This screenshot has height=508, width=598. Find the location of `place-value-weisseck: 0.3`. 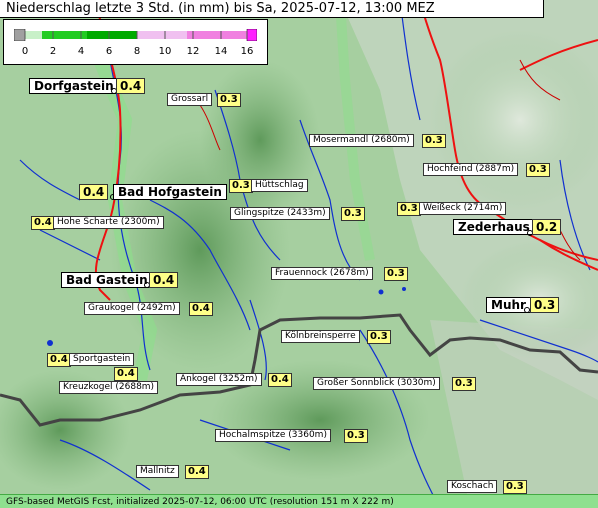

place-value-weisseck: 0.3 is located at coordinates (409, 209).